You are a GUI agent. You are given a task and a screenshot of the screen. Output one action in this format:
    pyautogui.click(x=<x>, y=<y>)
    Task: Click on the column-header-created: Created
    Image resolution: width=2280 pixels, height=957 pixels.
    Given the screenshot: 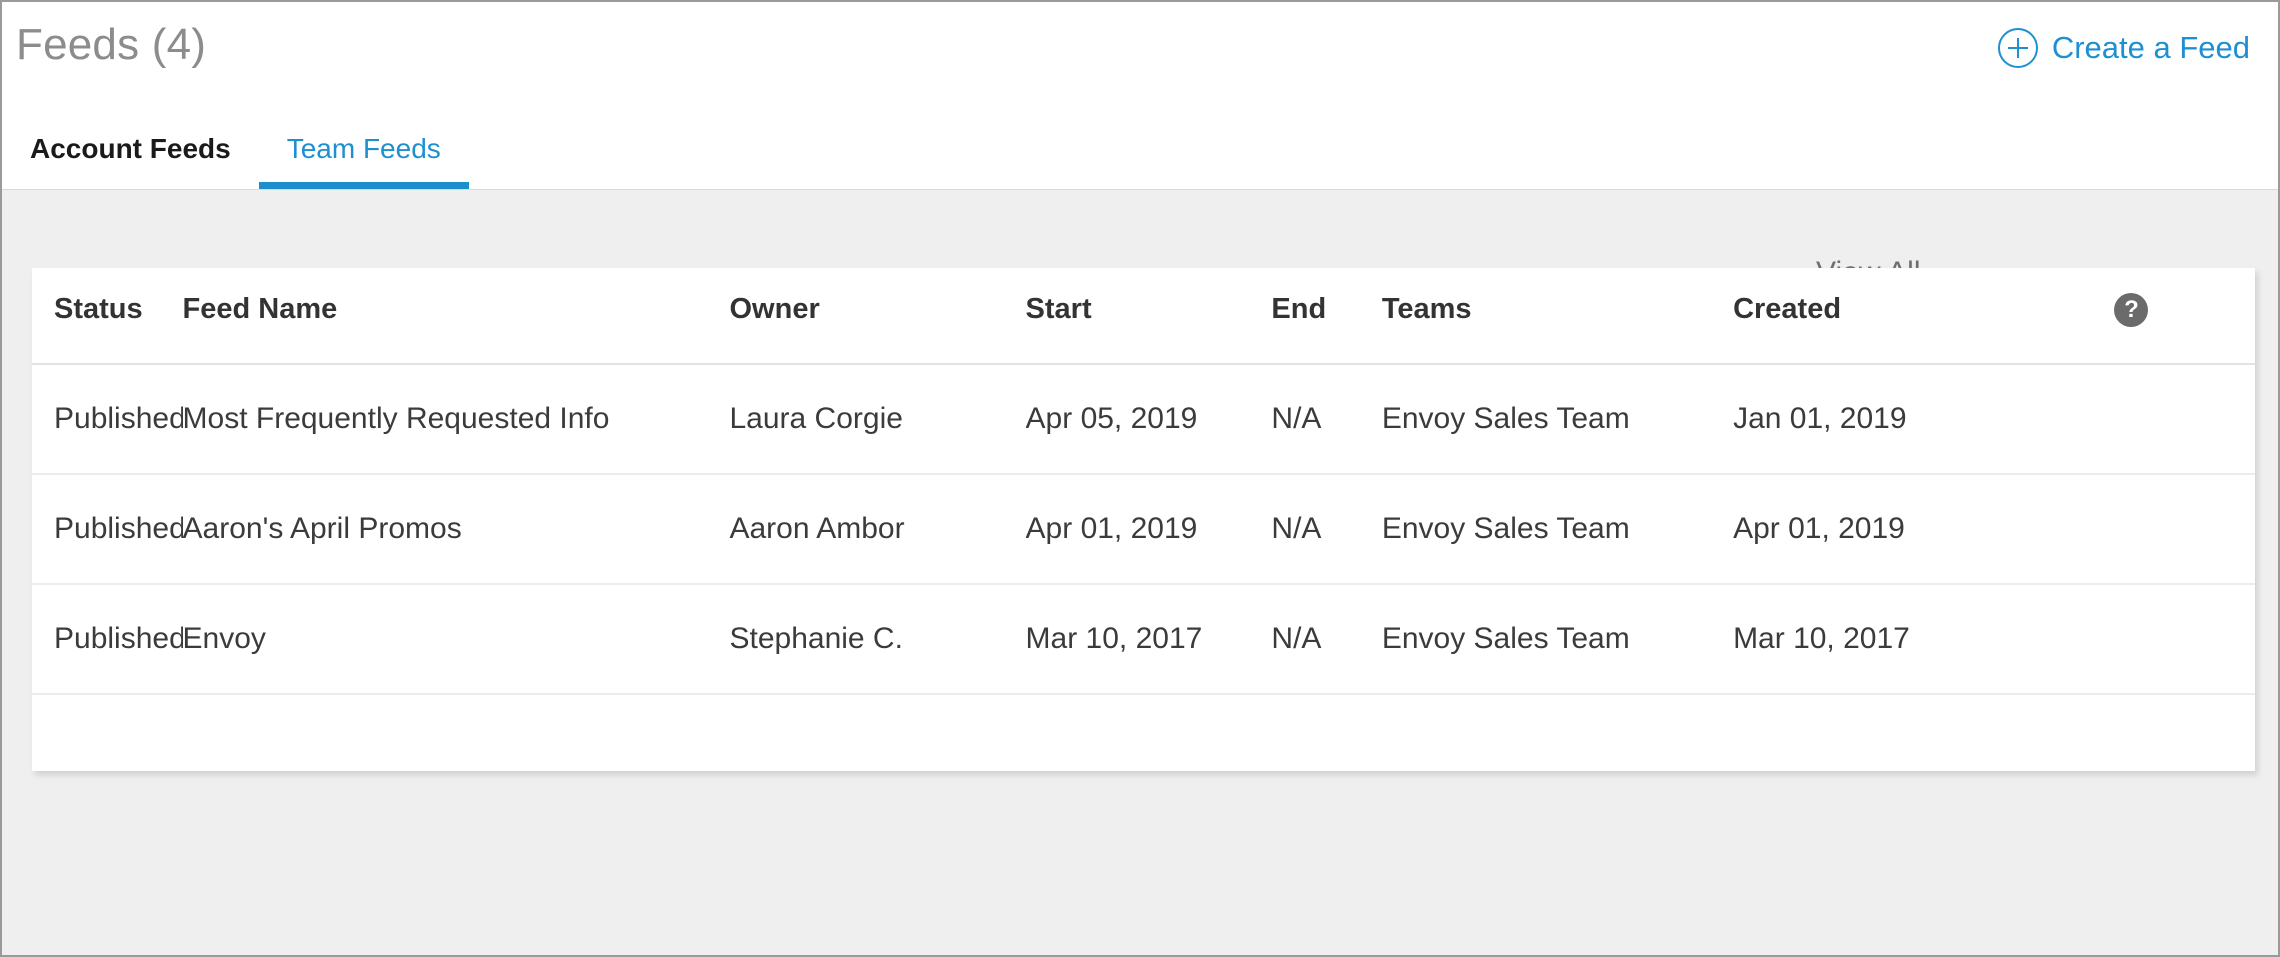 What is the action you would take?
    pyautogui.click(x=1923, y=316)
    